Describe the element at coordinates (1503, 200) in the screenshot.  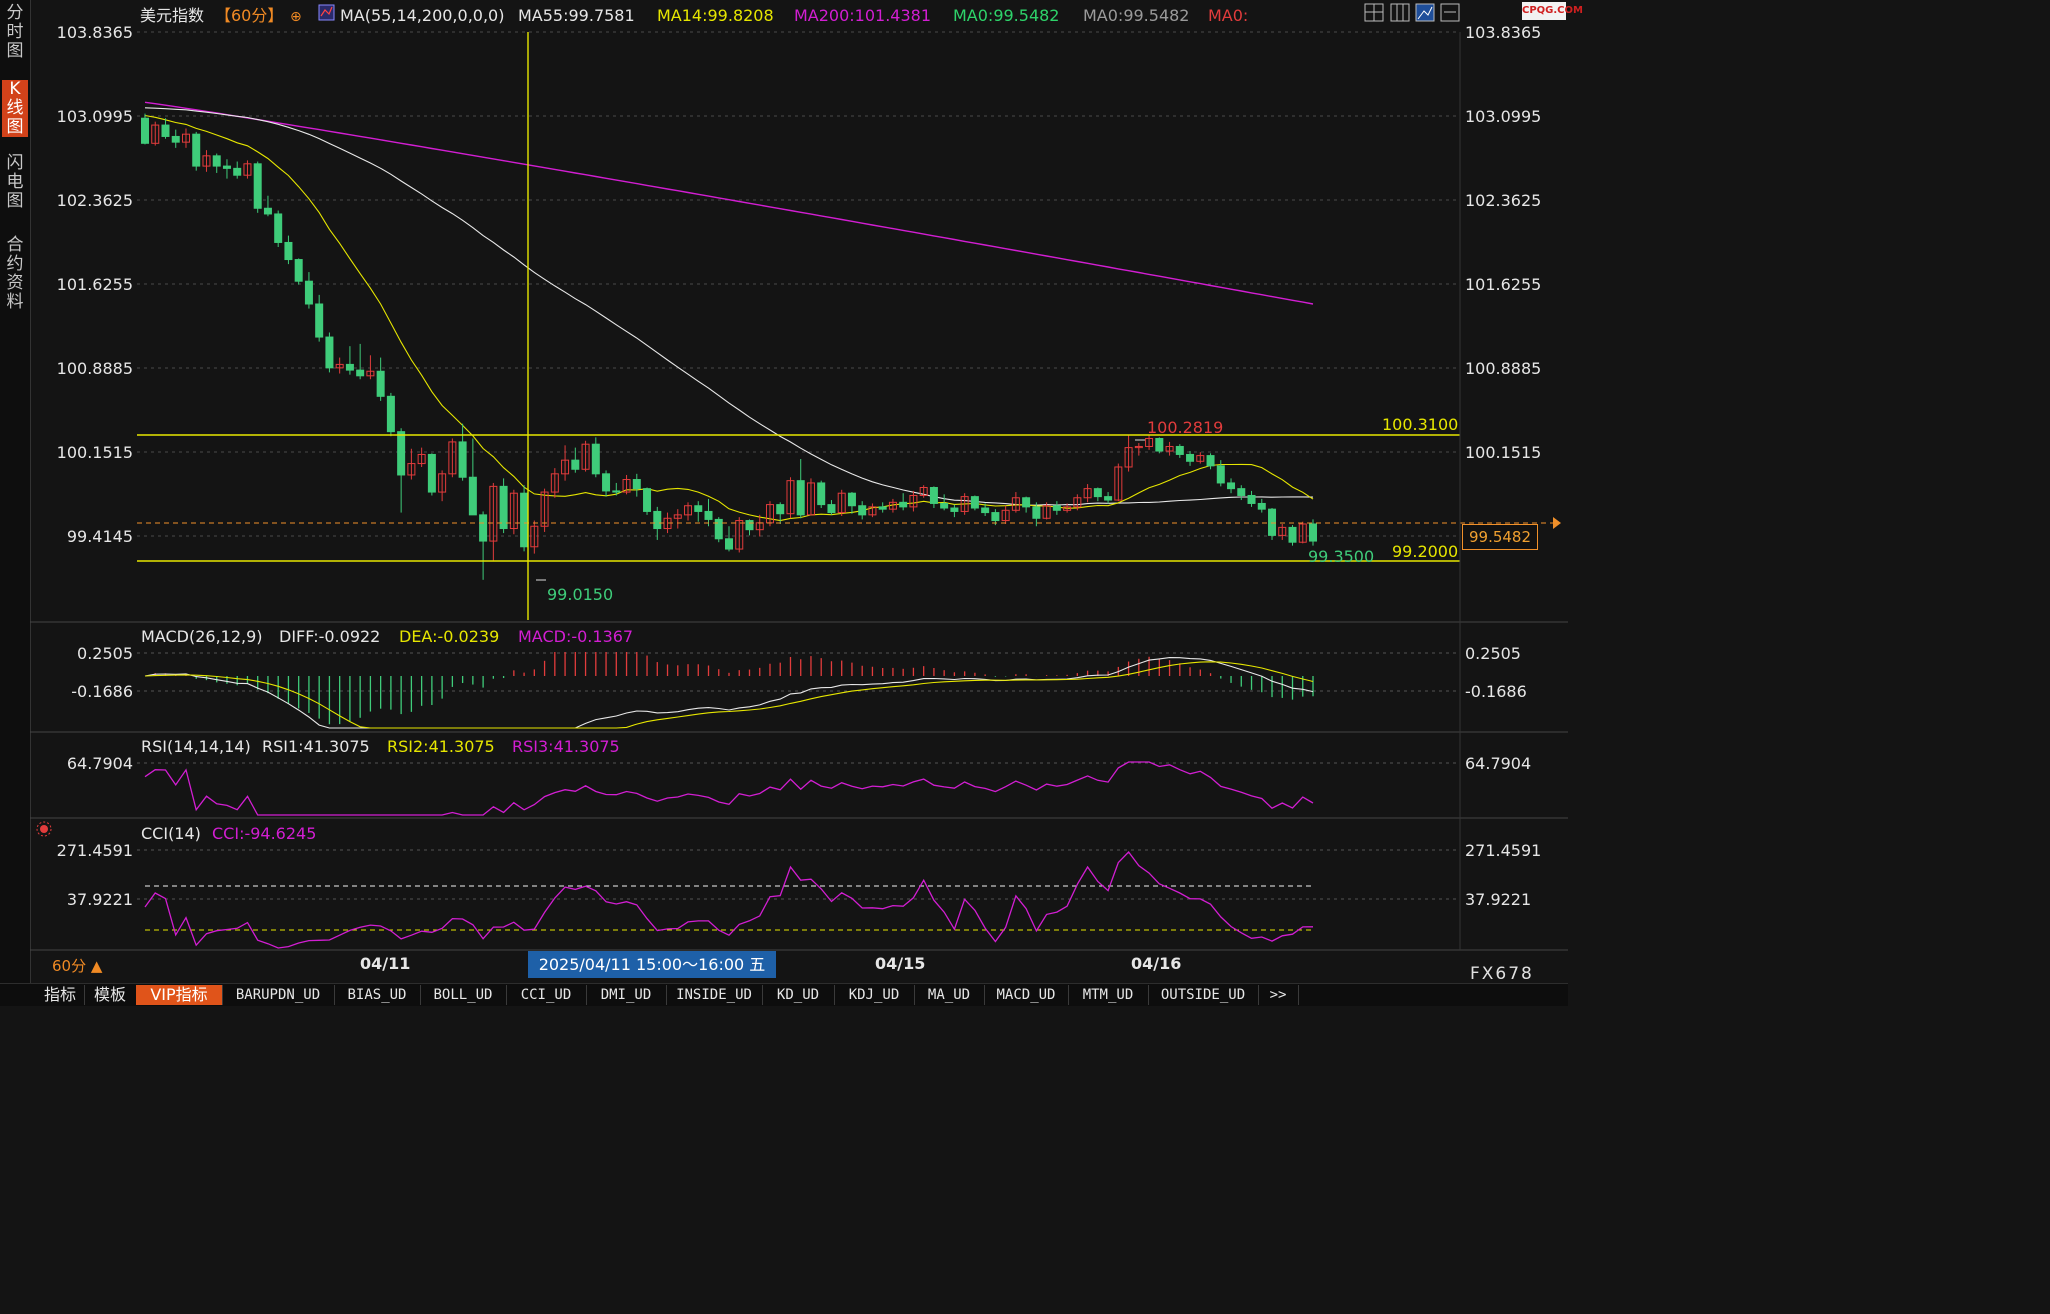
I see `price-label-right: 102.3625` at that location.